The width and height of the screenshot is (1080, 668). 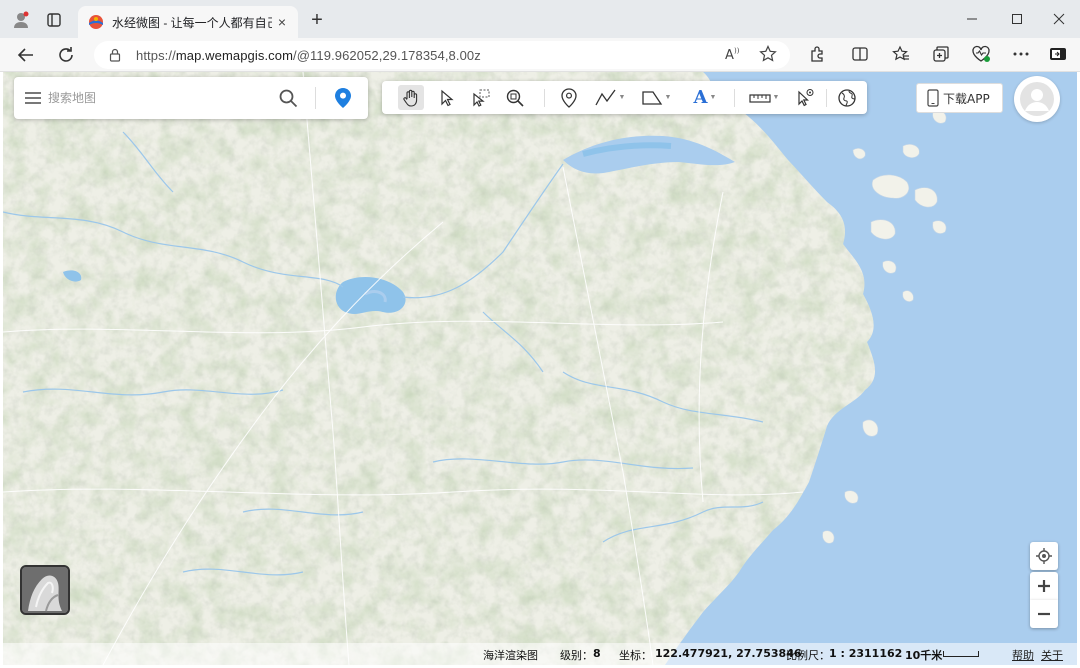 What do you see at coordinates (981, 54) in the screenshot?
I see `performance-icon` at bounding box center [981, 54].